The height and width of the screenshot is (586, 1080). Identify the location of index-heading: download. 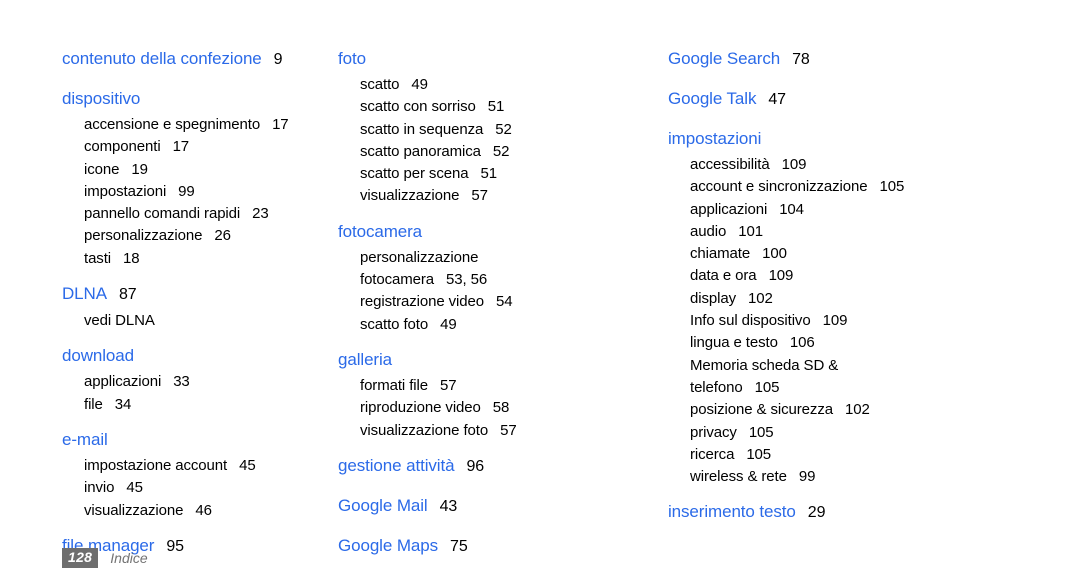
(195, 356).